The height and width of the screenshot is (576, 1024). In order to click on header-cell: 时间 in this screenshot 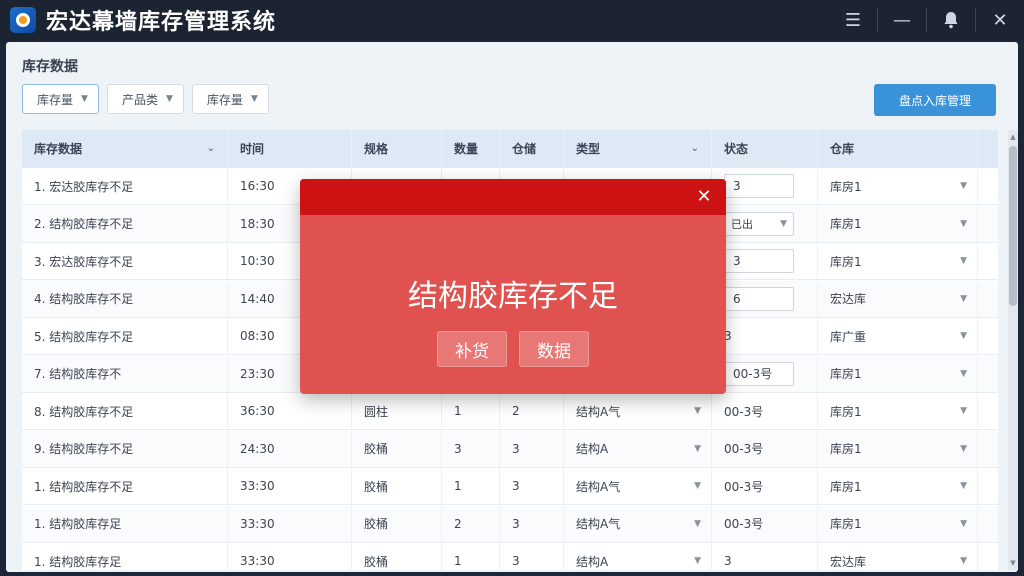, I will do `click(290, 148)`.